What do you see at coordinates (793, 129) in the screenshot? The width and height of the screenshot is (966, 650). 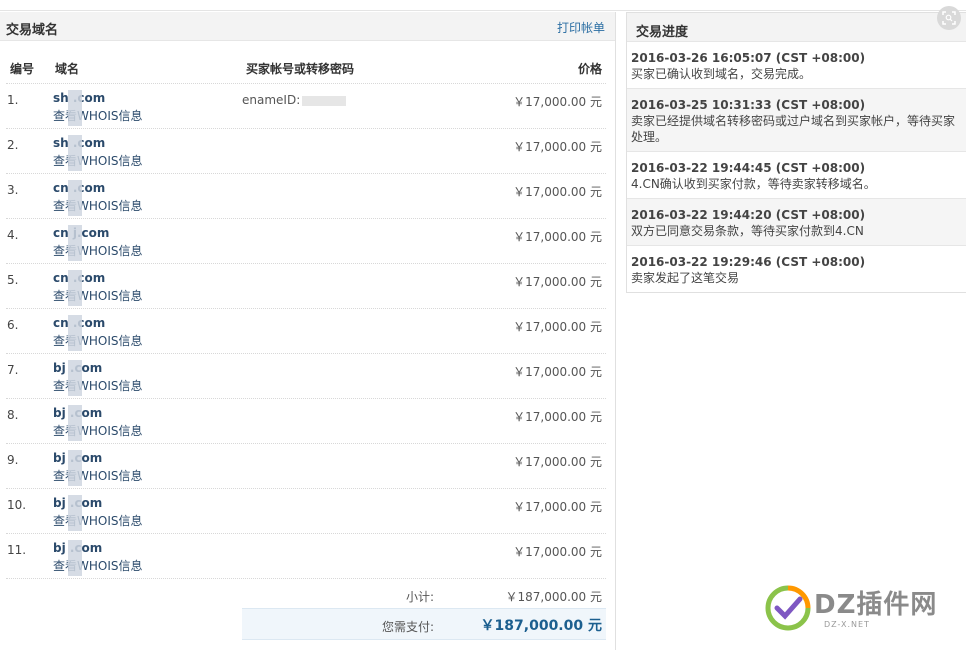 I see `event-text: 卖家已经提供域名转移密码或过户域名到买家帐户，等待买家处理。` at bounding box center [793, 129].